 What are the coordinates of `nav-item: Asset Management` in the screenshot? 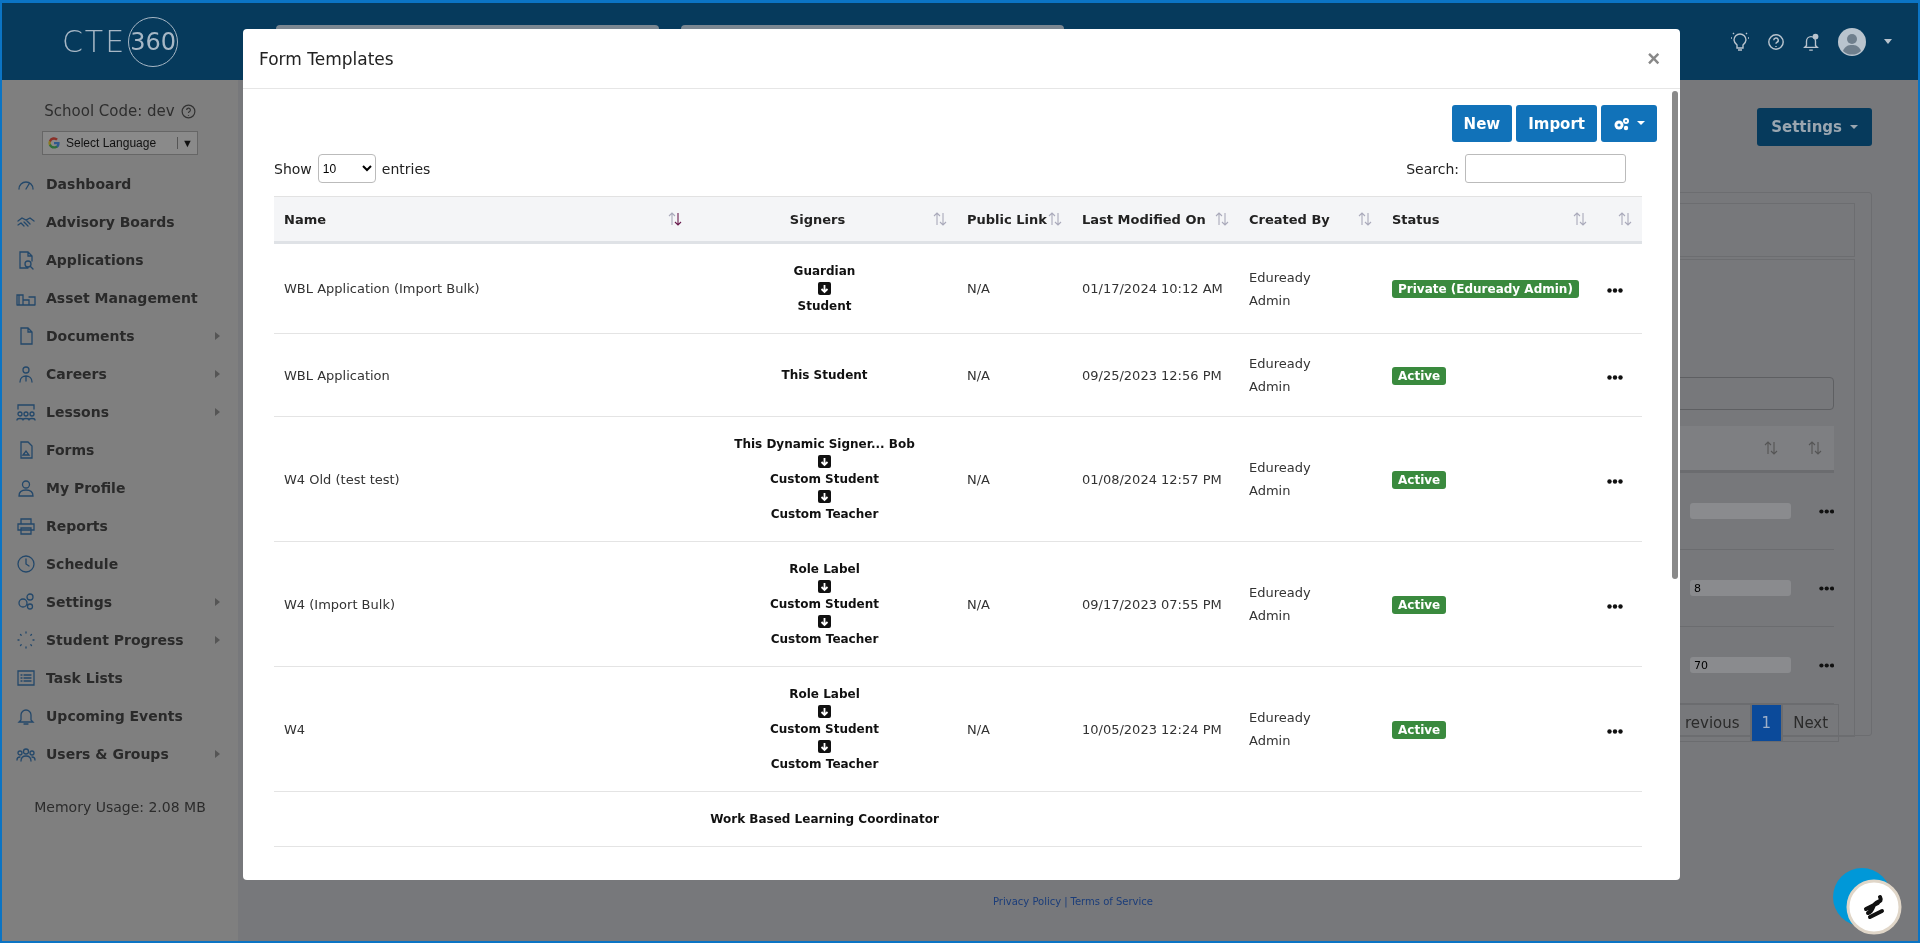 It's located at (120, 298).